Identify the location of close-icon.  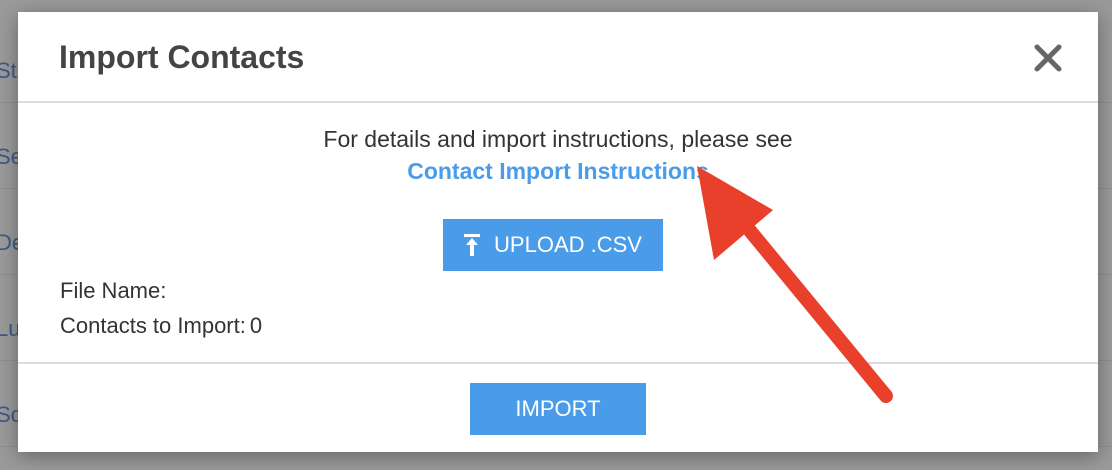
(1048, 58).